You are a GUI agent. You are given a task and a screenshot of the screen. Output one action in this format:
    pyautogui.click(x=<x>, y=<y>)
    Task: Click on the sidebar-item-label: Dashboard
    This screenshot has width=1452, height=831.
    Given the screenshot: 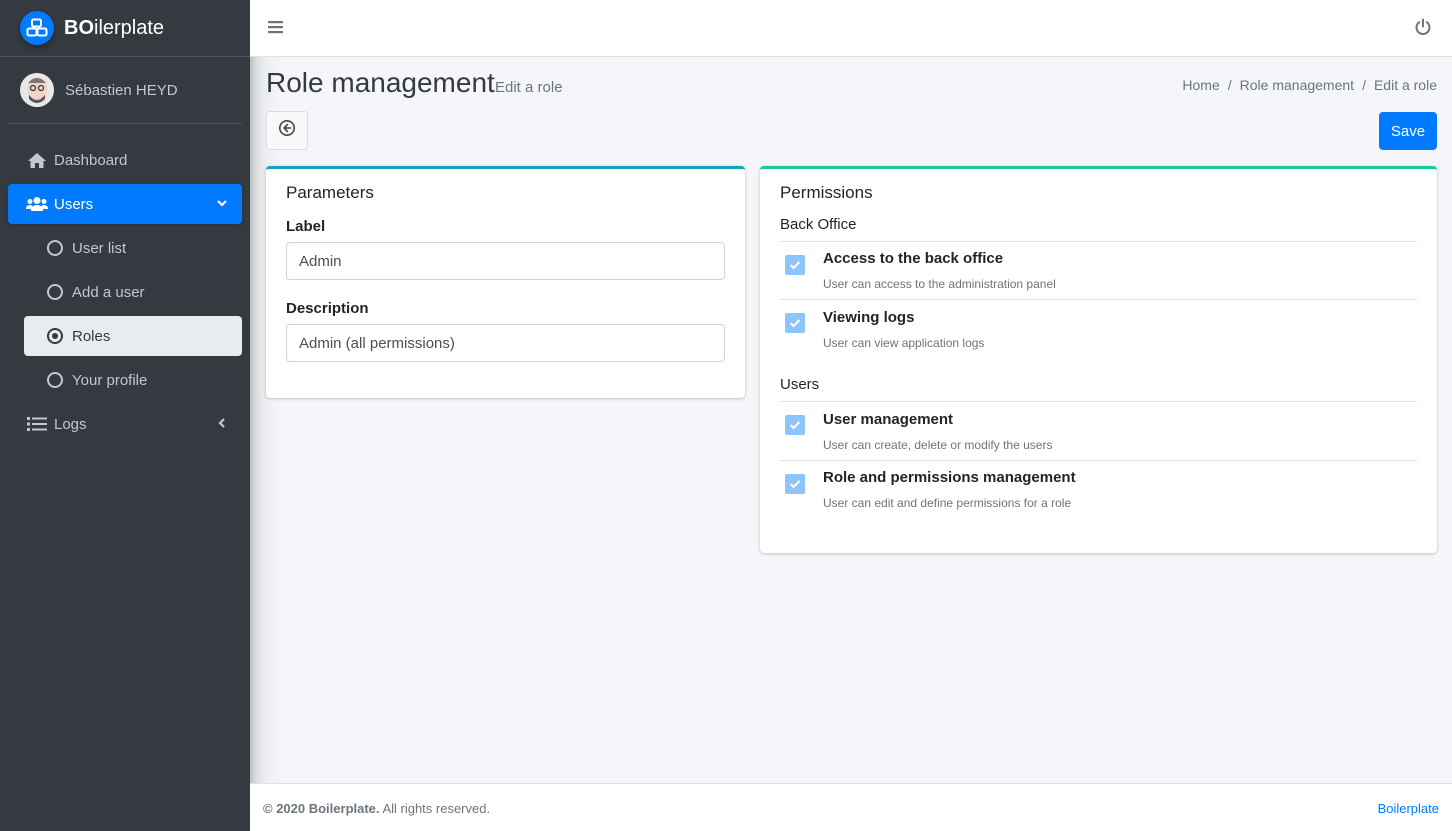 What is the action you would take?
    pyautogui.click(x=91, y=160)
    